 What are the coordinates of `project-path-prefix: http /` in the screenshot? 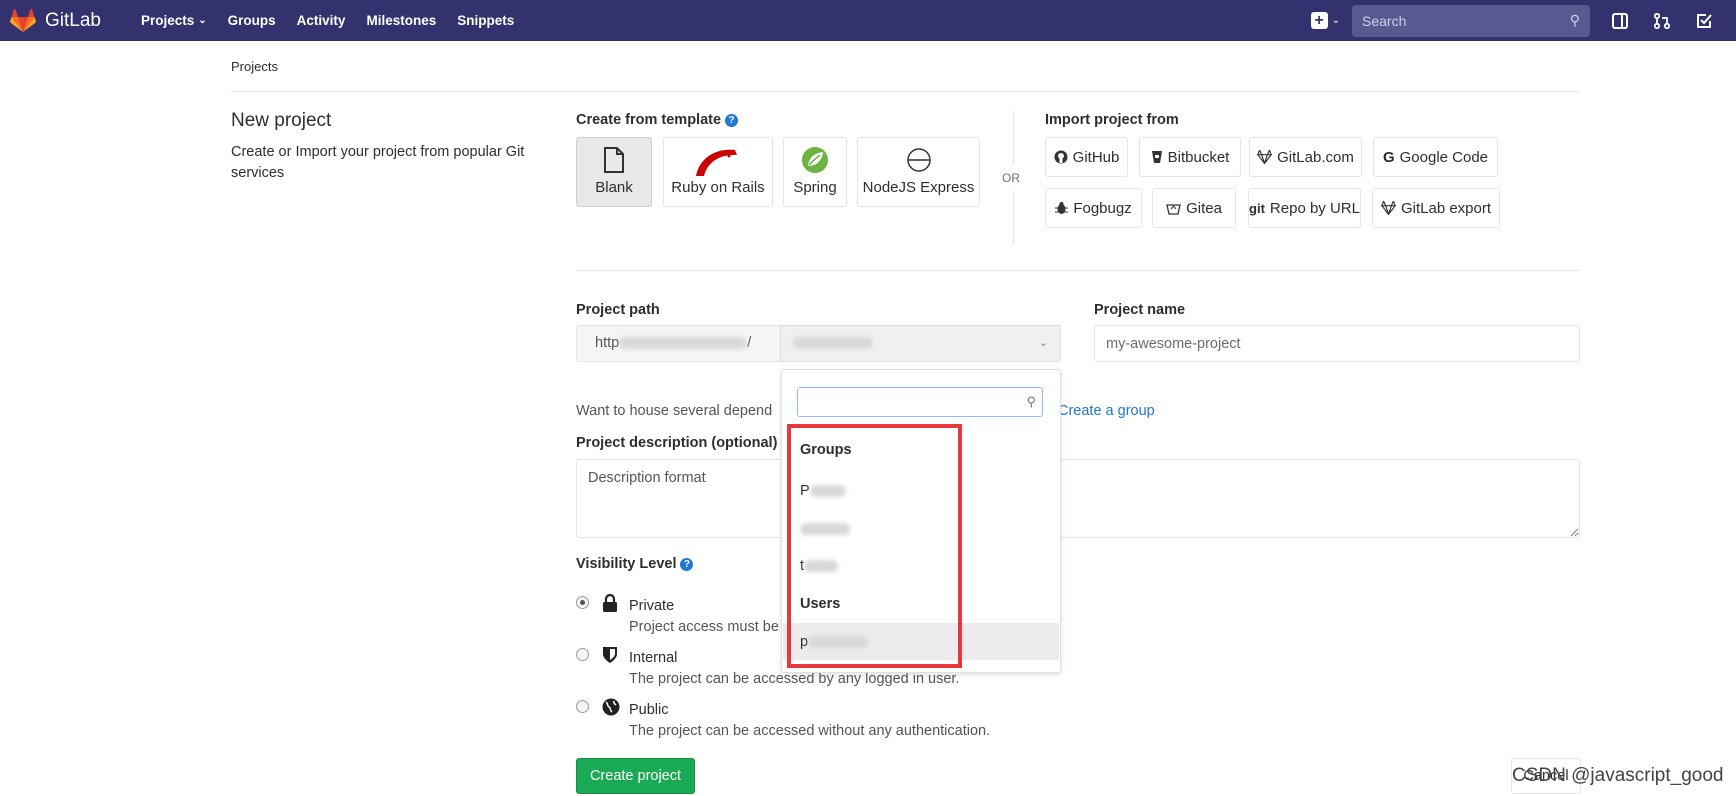 It's located at (678, 343).